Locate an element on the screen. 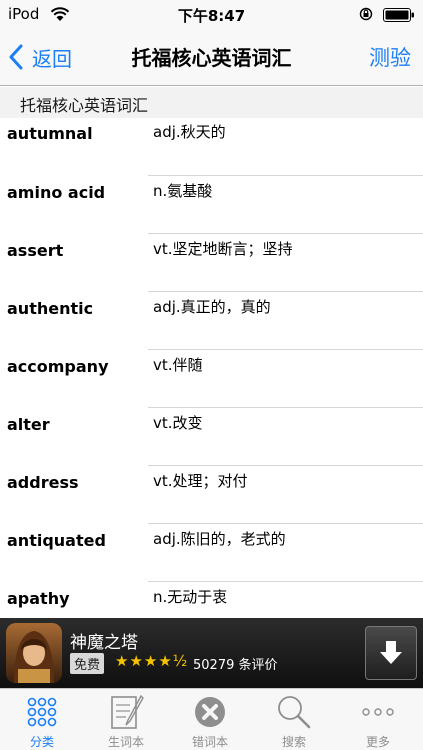 The image size is (423, 750). list-item: autumnal adj.秋天的 is located at coordinates (211, 147).